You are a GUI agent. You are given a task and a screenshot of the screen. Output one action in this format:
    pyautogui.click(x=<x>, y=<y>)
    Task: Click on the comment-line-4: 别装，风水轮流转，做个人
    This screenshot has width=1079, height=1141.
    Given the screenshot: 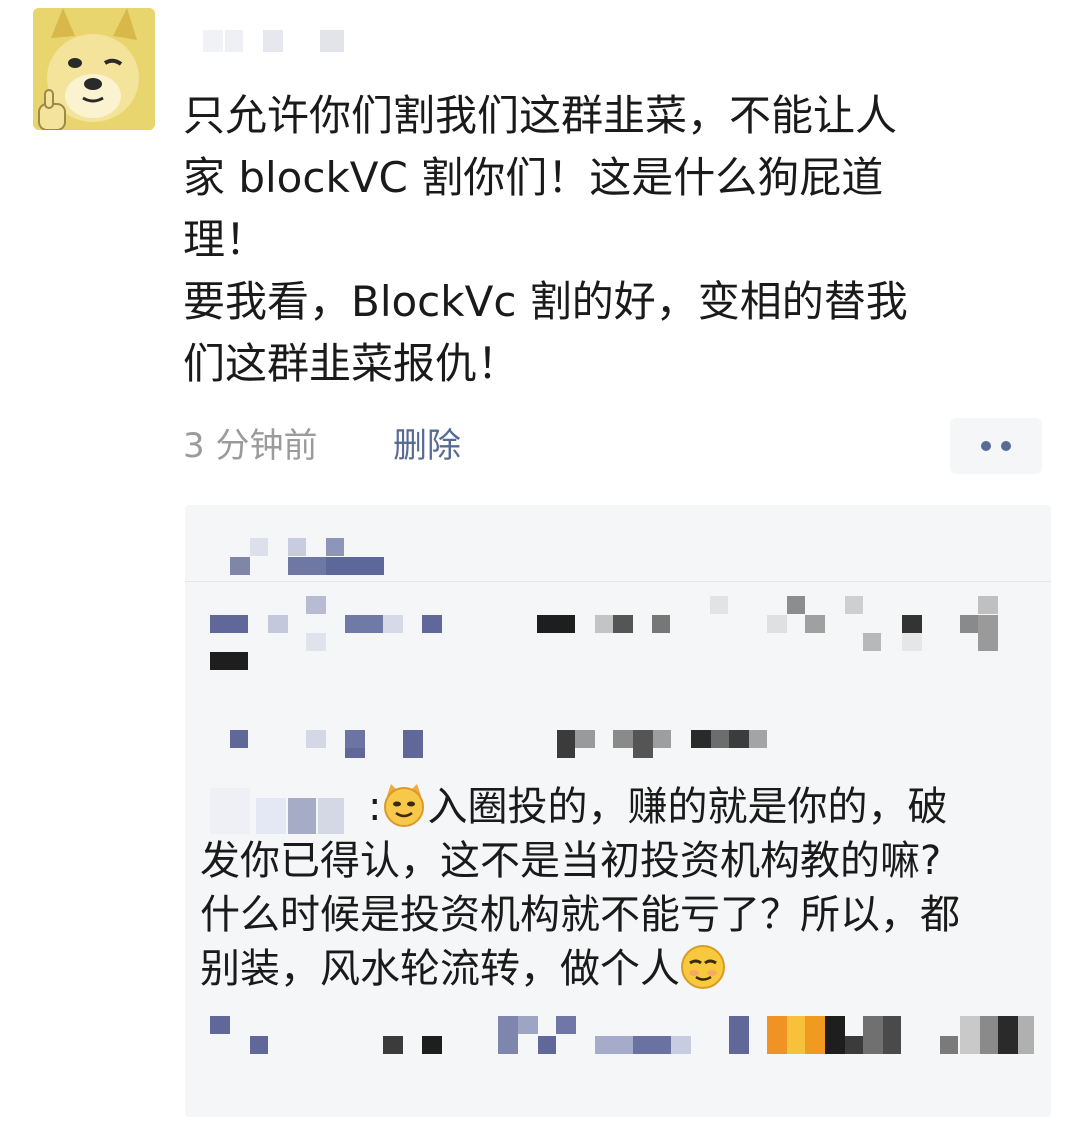 What is the action you would take?
    pyautogui.click(x=440, y=969)
    